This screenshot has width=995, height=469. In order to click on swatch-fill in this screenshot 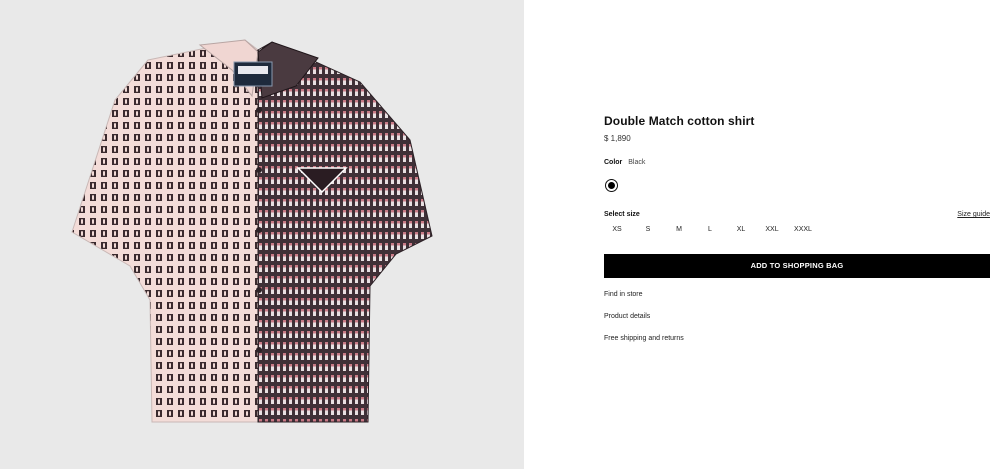, I will do `click(611, 185)`.